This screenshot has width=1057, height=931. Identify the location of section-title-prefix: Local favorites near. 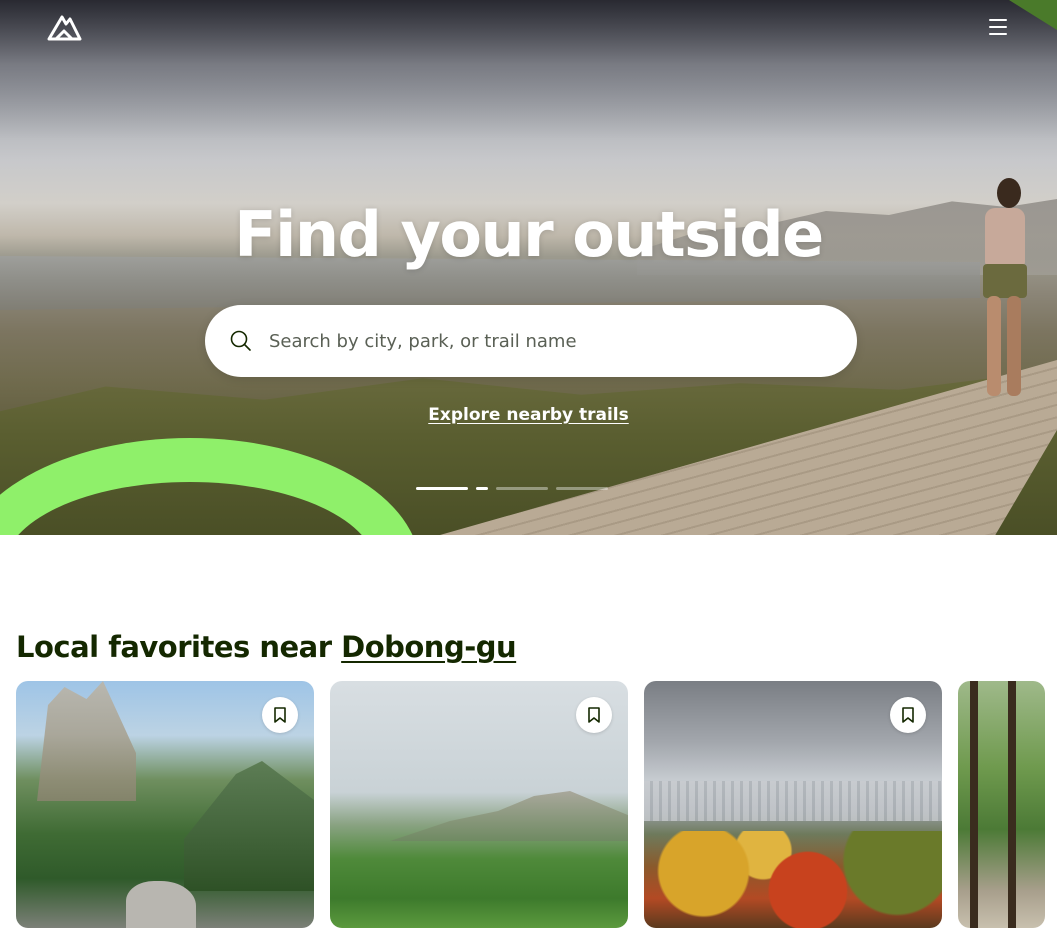
(179, 647).